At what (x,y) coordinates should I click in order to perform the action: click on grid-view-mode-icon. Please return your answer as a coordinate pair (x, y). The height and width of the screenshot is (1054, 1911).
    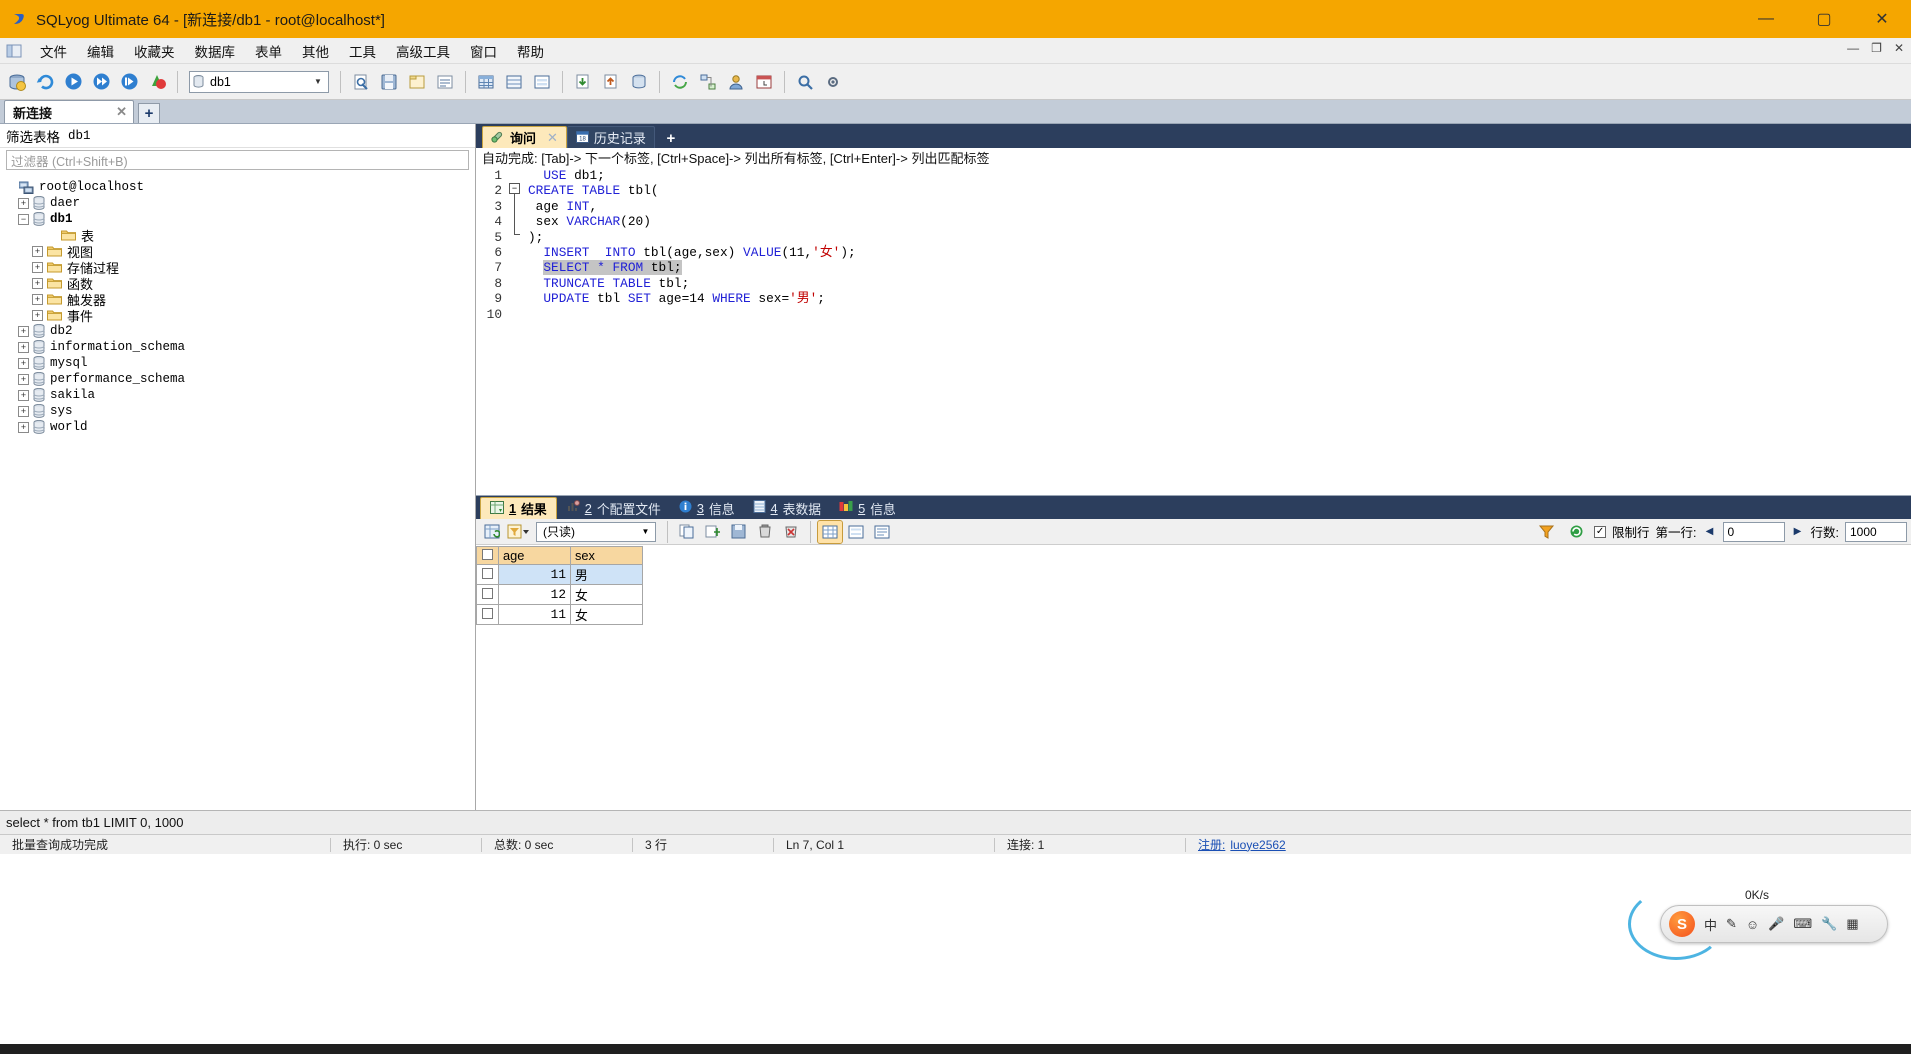
    Looking at the image, I should click on (830, 531).